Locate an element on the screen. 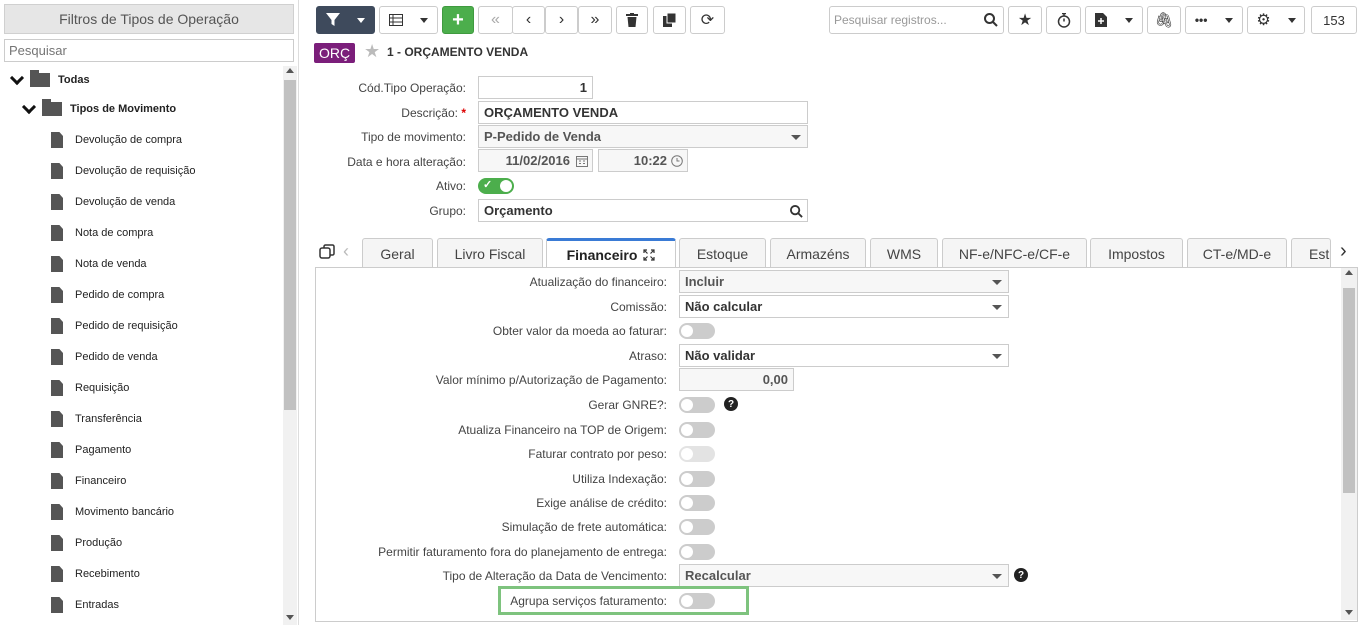 This screenshot has height=625, width=1364. clone-icon is located at coordinates (327, 252).